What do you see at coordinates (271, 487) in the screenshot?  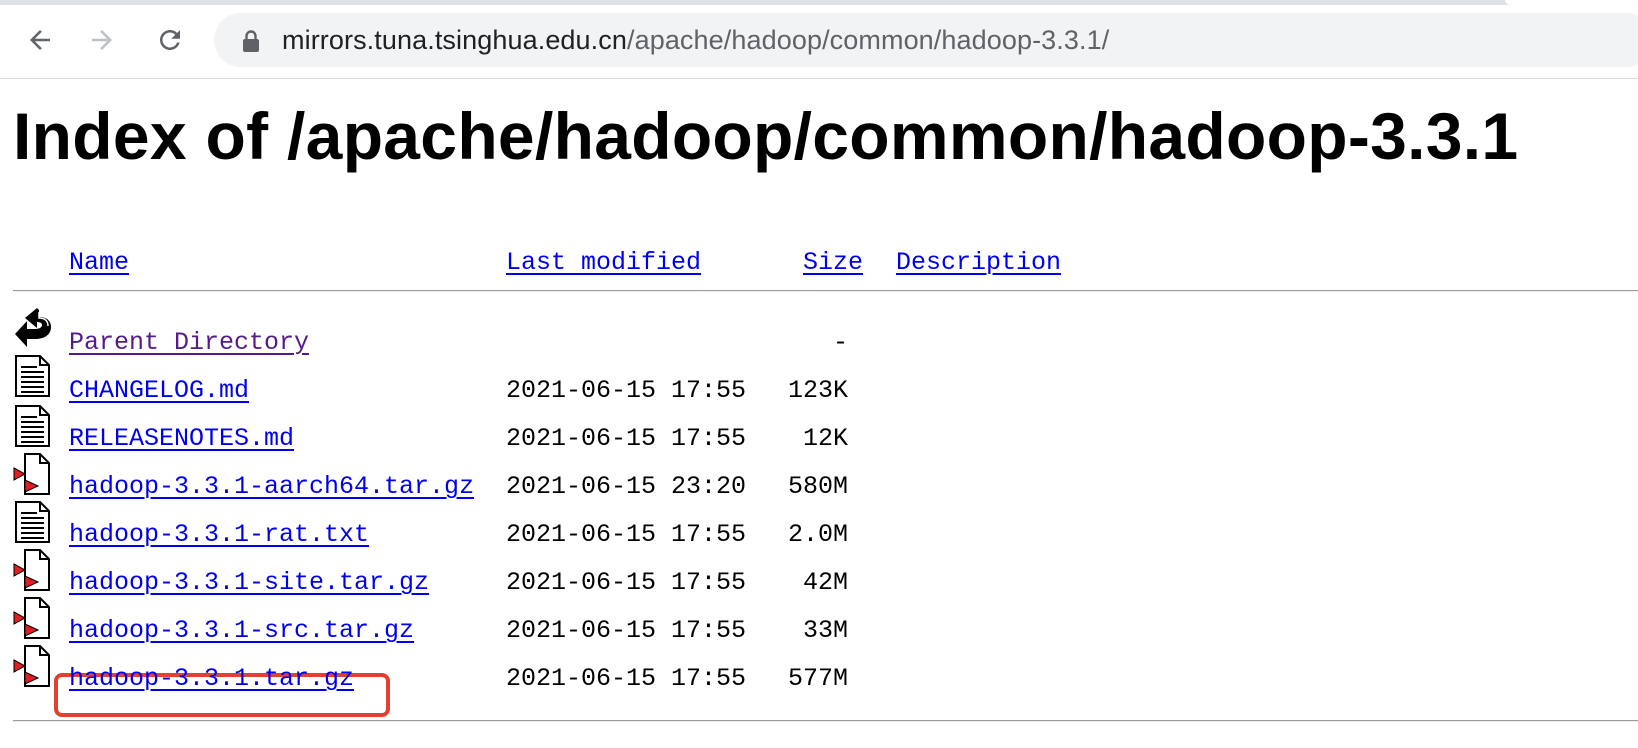 I see `list-item-name-link: hadoop-3.3.1-aarch64.tar.gz` at bounding box center [271, 487].